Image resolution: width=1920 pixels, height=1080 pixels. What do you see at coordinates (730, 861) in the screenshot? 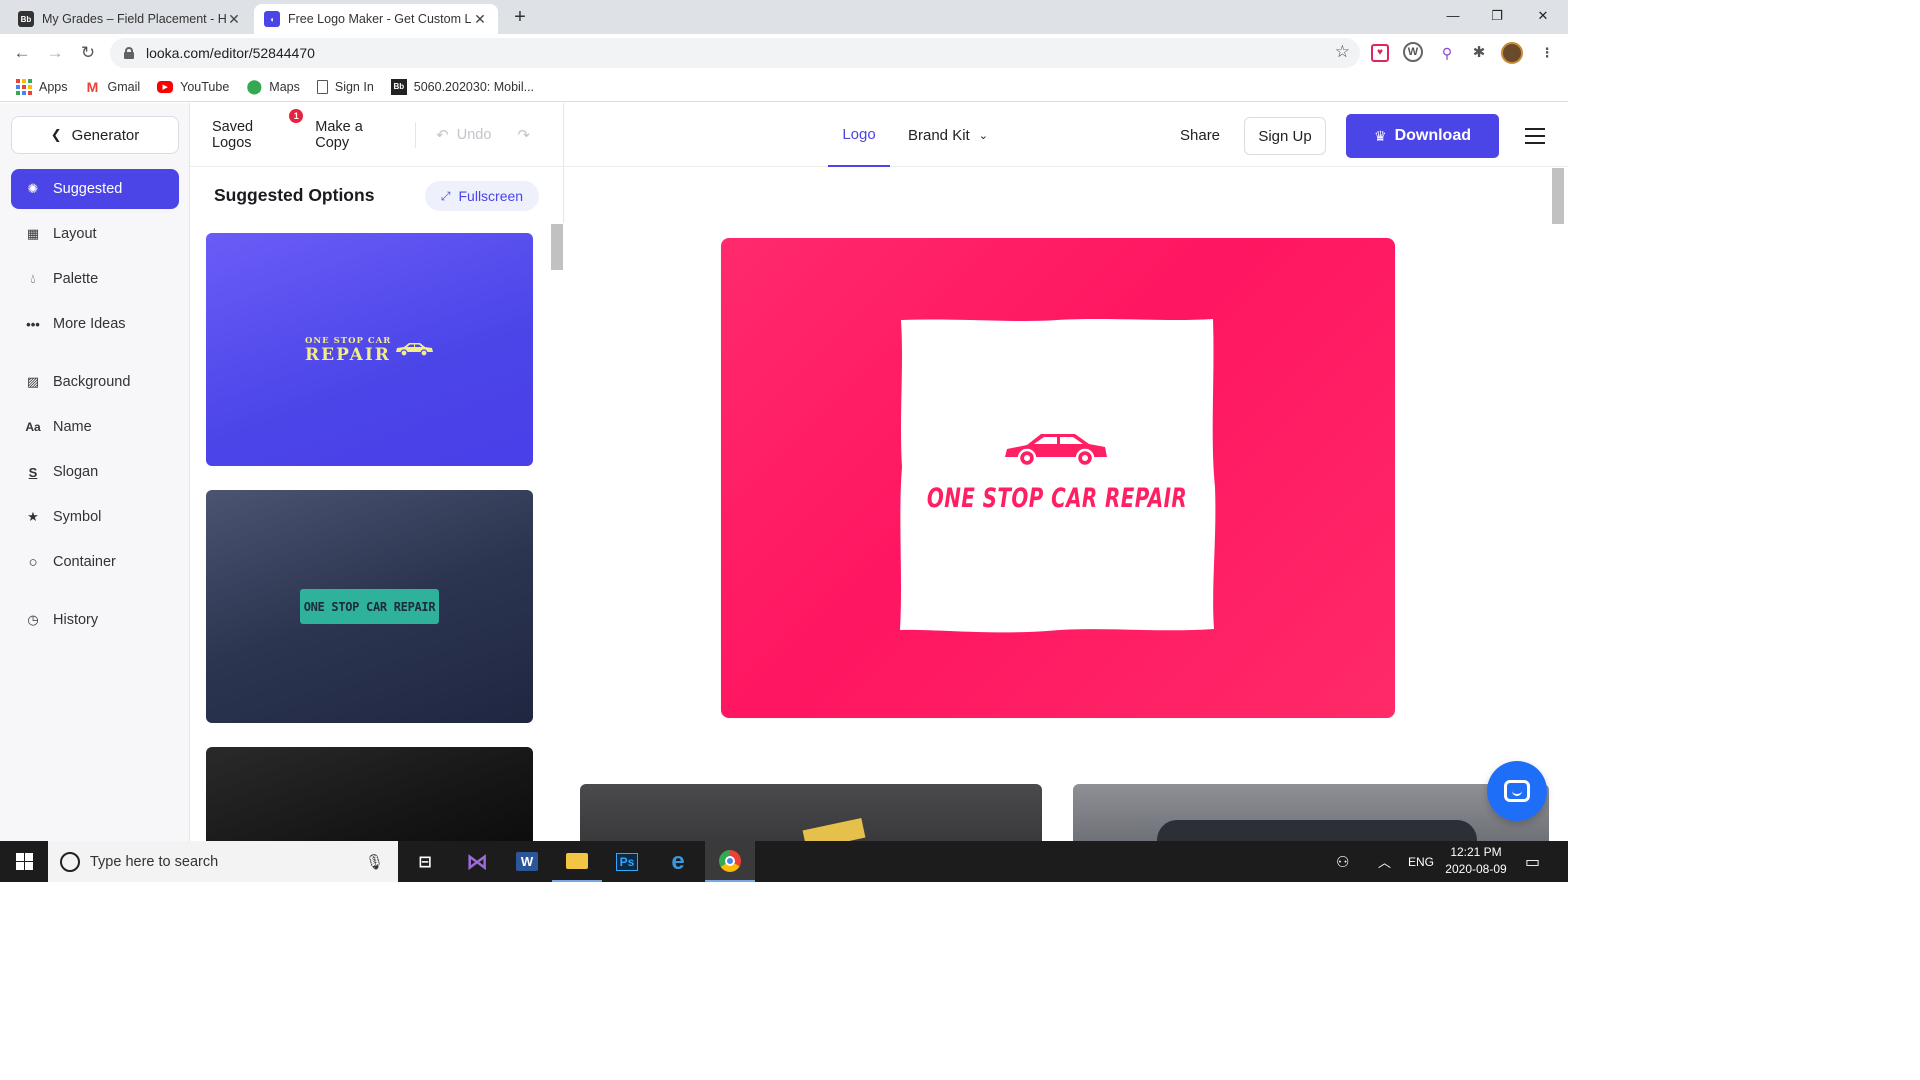
I see `chrome-icon` at bounding box center [730, 861].